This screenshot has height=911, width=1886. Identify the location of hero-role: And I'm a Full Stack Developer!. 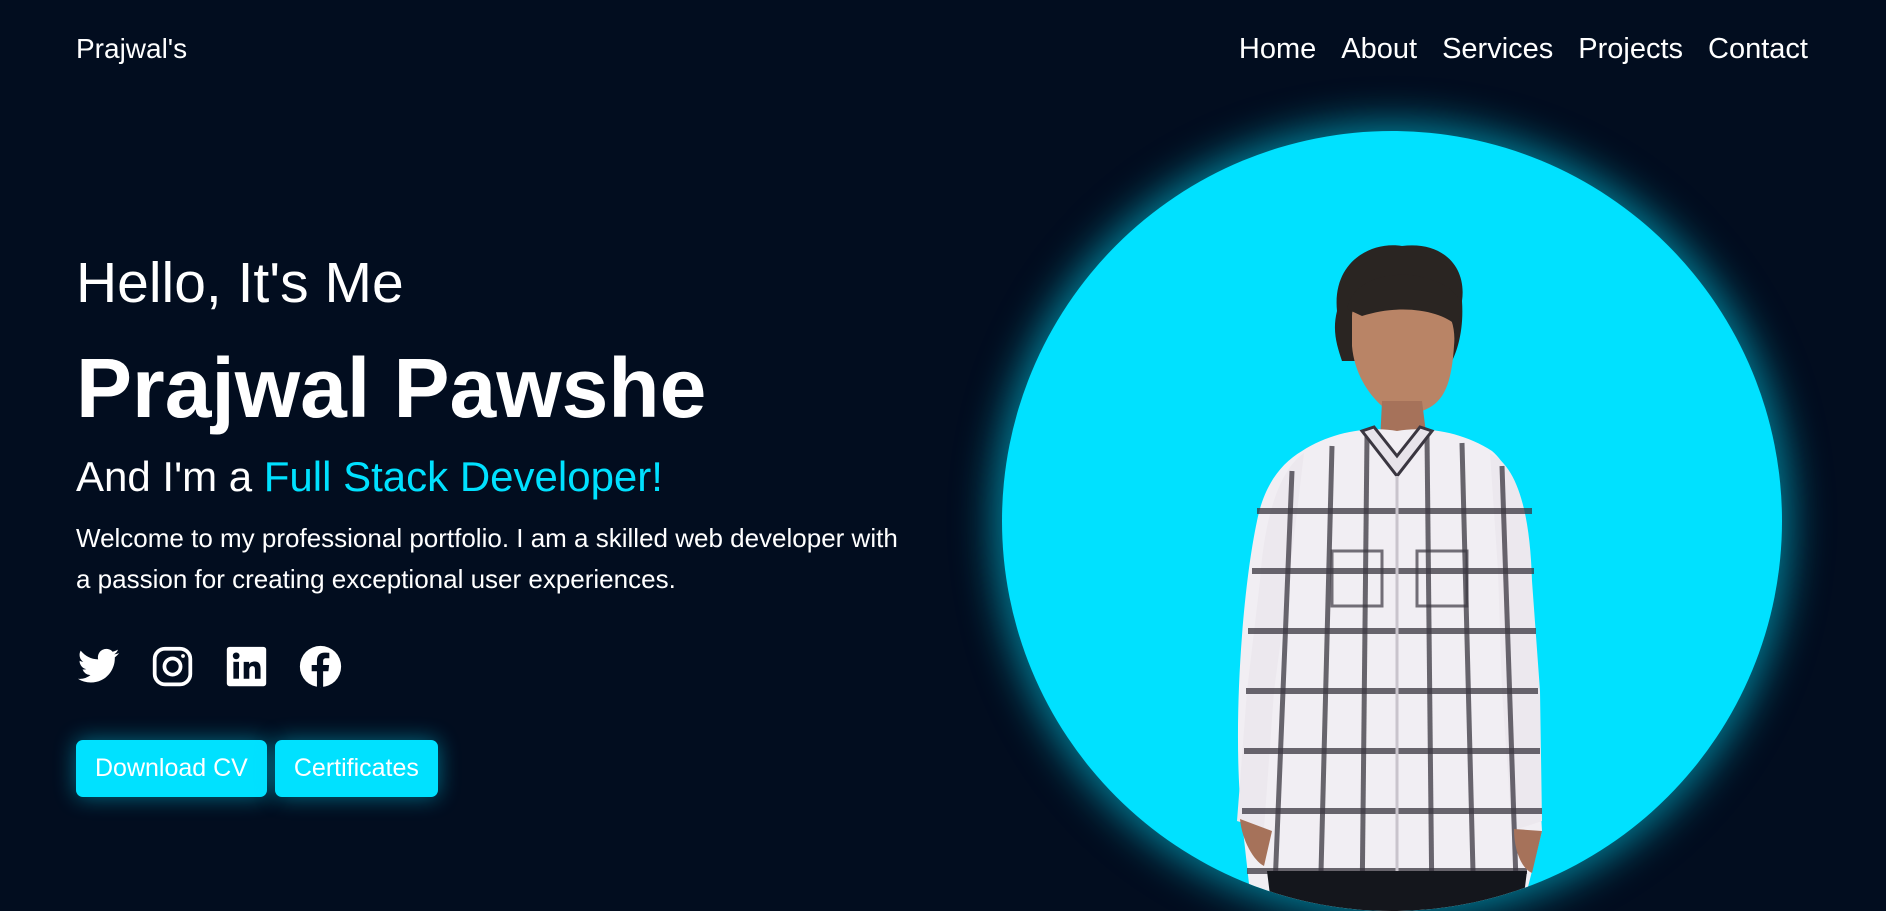
(369, 477).